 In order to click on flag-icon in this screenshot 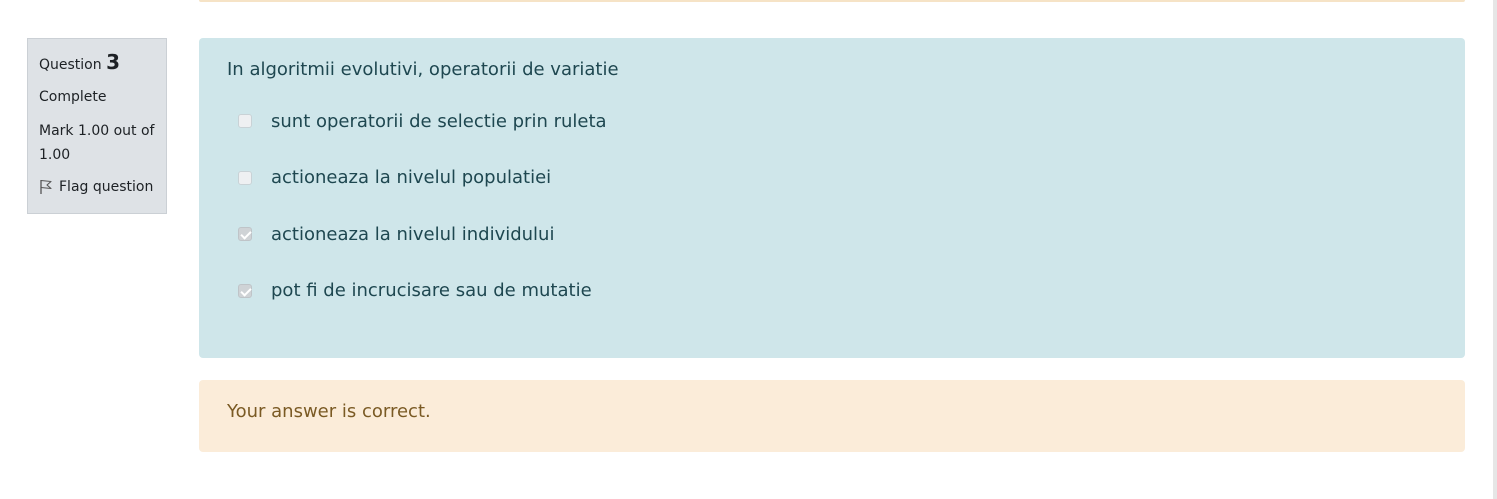, I will do `click(46, 186)`.